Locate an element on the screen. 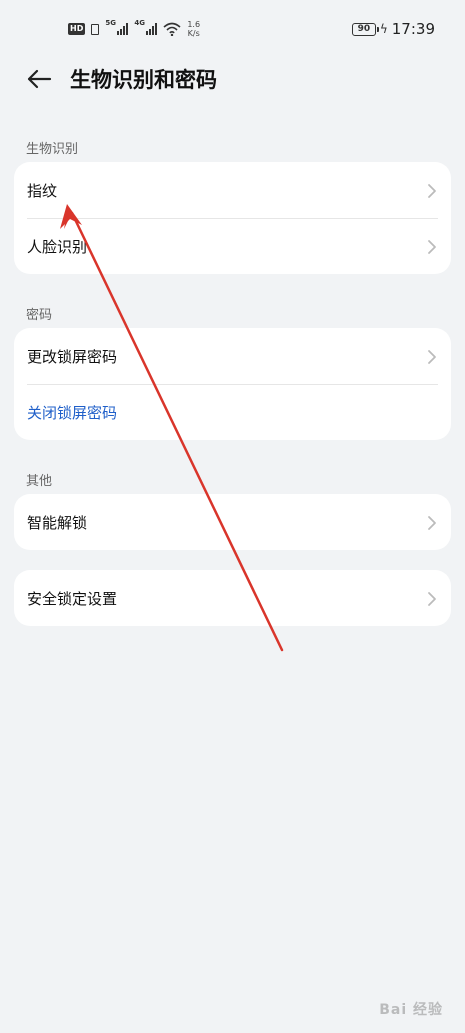 The image size is (465, 1033). network-speed: 1.6 K/s is located at coordinates (193, 29).